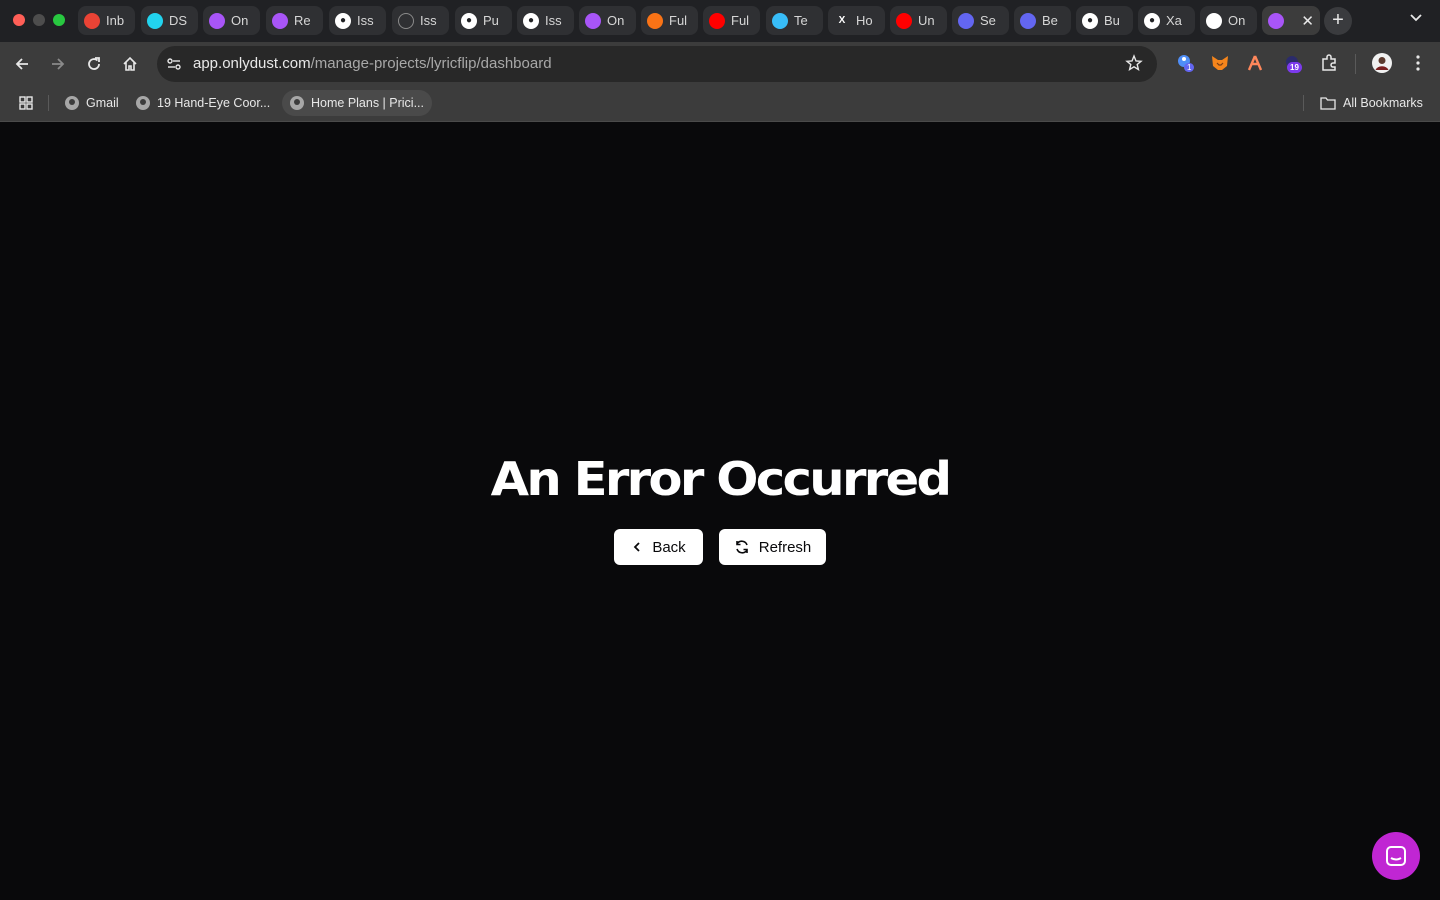  Describe the element at coordinates (59, 20) in the screenshot. I see `maximize-window-icon` at that location.